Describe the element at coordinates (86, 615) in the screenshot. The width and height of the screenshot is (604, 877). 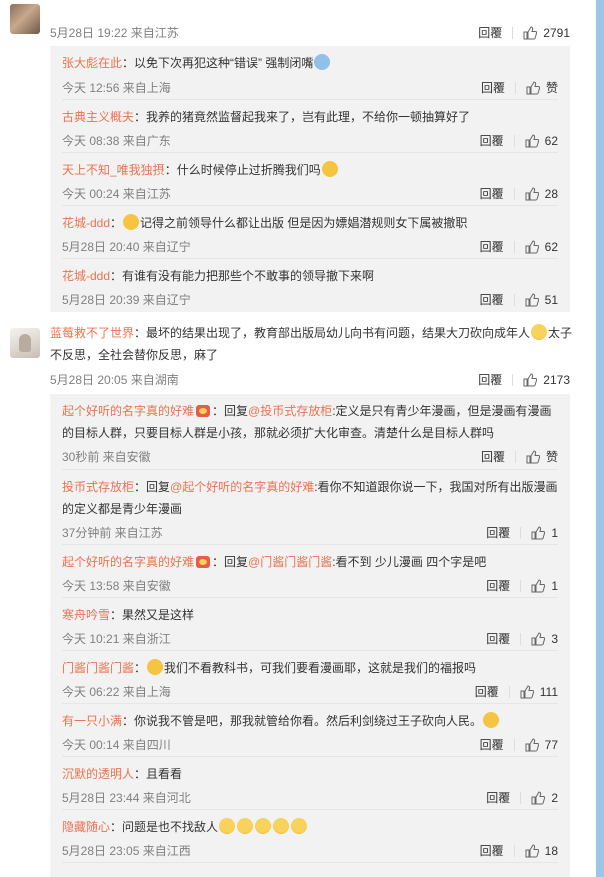
I see `username-link: 寒舟吟雪` at that location.